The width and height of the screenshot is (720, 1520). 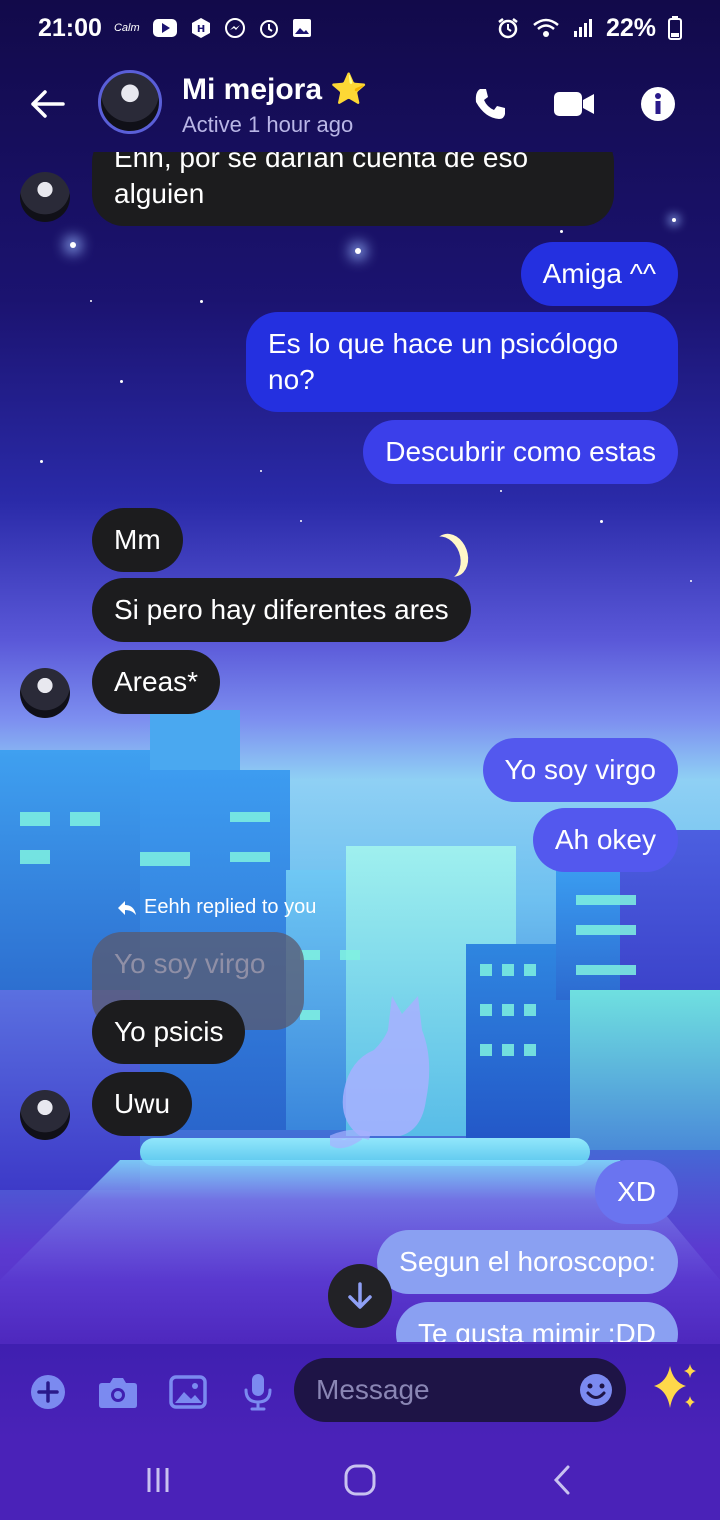 I want to click on message-bubble-incoming: Mm, so click(x=137, y=540).